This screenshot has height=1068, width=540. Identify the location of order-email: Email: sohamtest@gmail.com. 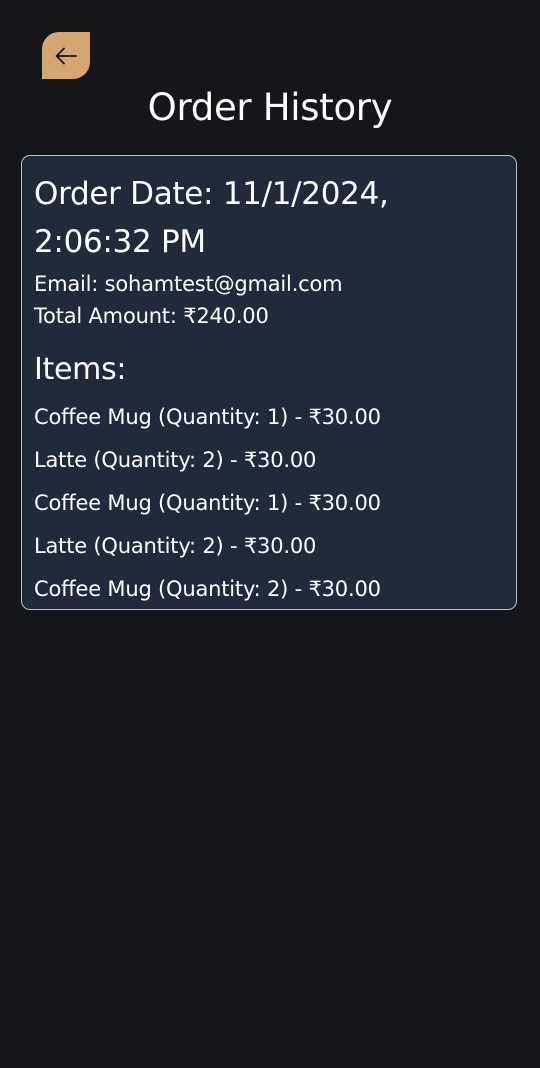
(188, 284).